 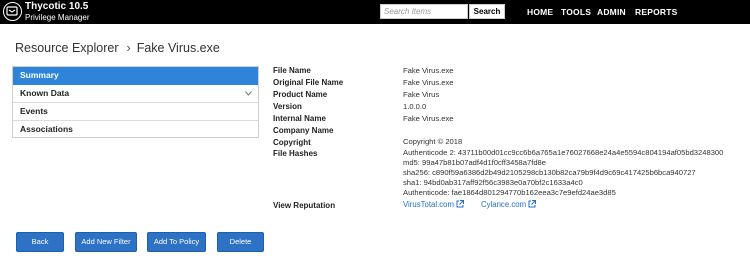 I want to click on breadcrumb: Resource Explorer › Fake Virus.exe, so click(x=117, y=48).